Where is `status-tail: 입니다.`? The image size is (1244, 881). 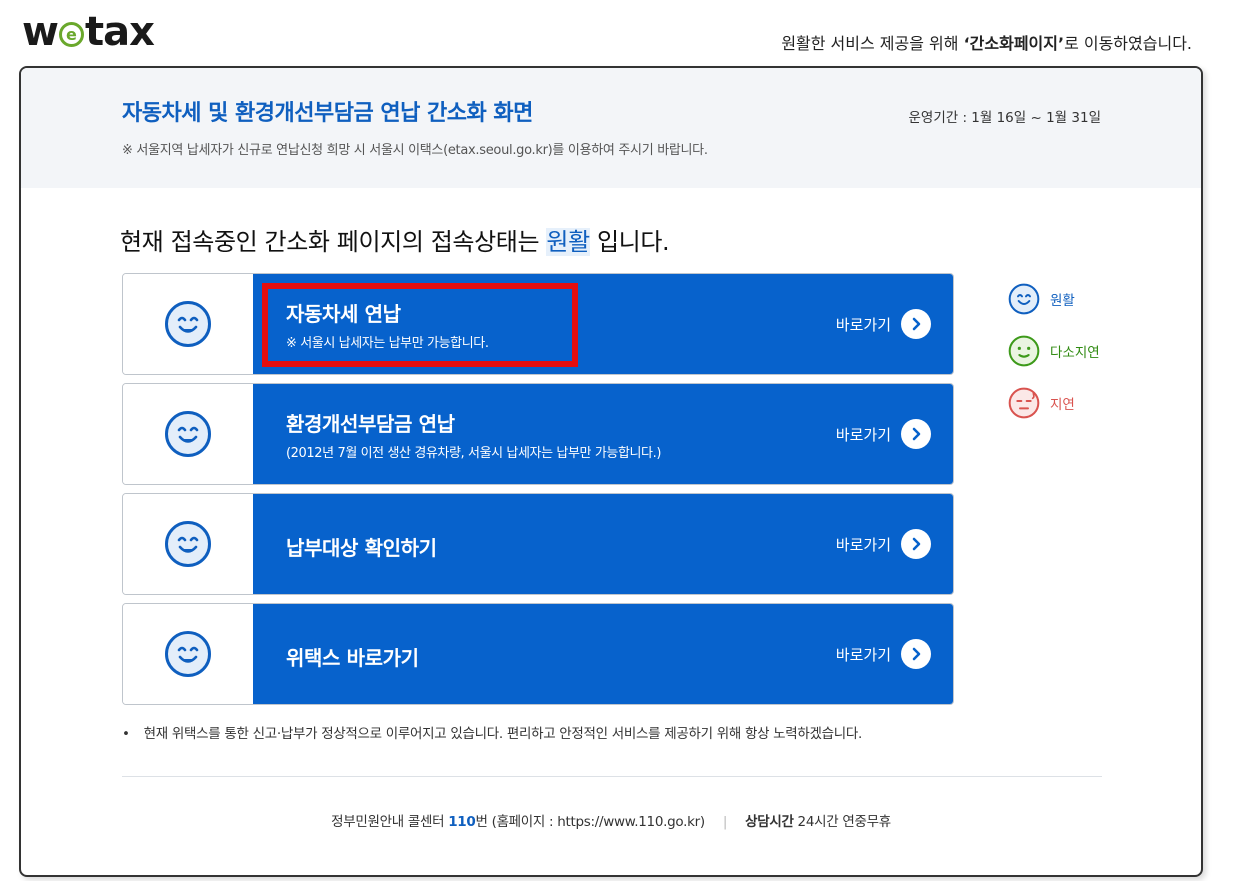 status-tail: 입니다. is located at coordinates (629, 242).